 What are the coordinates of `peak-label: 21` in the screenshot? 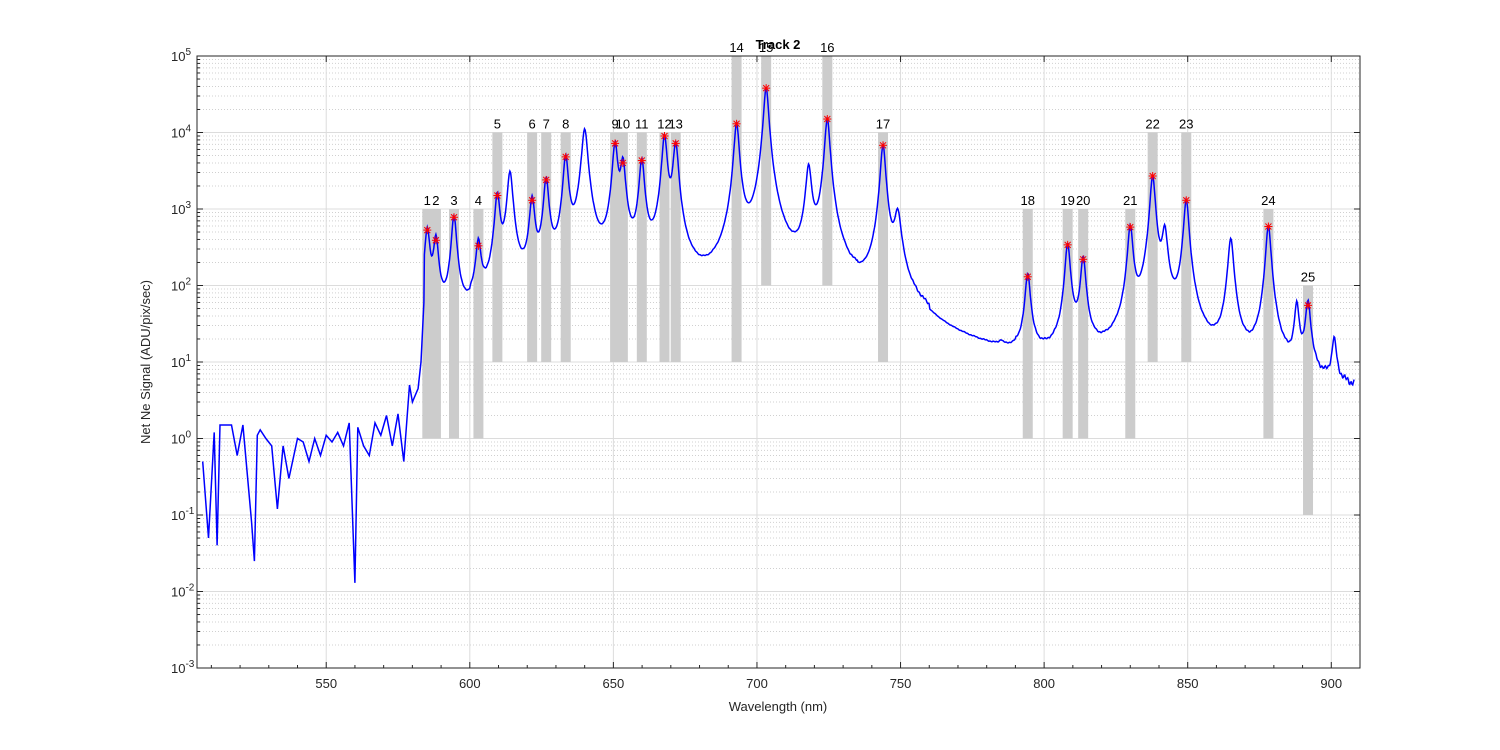 It's located at (1130, 200).